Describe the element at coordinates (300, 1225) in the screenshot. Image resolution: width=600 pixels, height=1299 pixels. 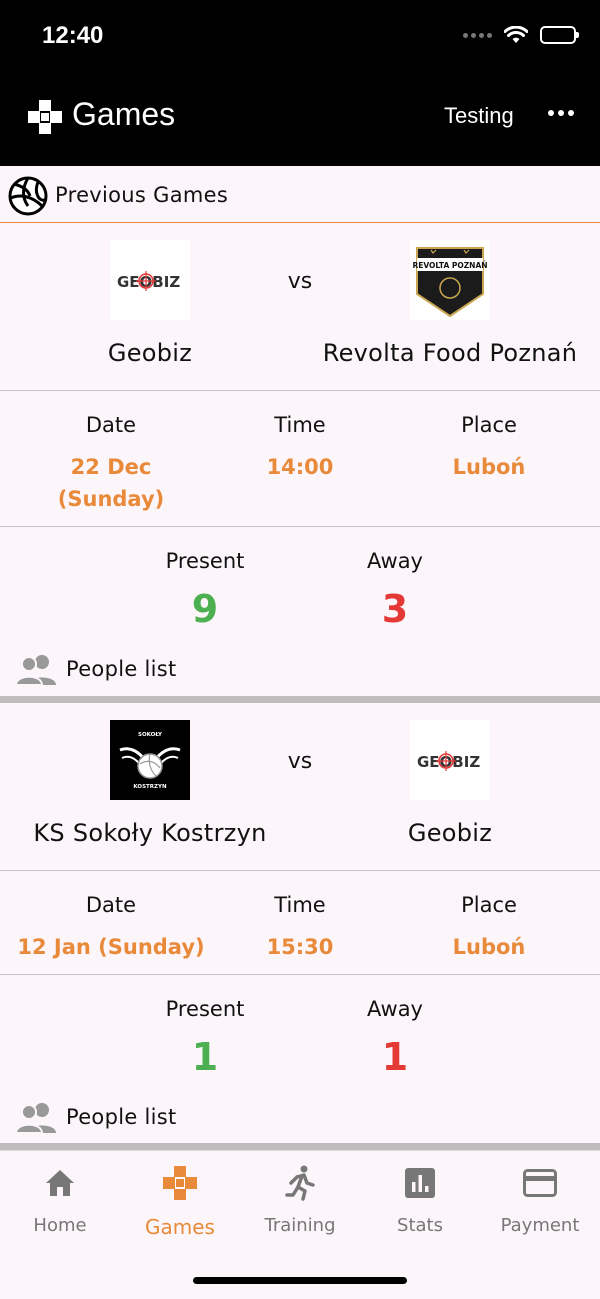
I see `tab-label: Training` at that location.